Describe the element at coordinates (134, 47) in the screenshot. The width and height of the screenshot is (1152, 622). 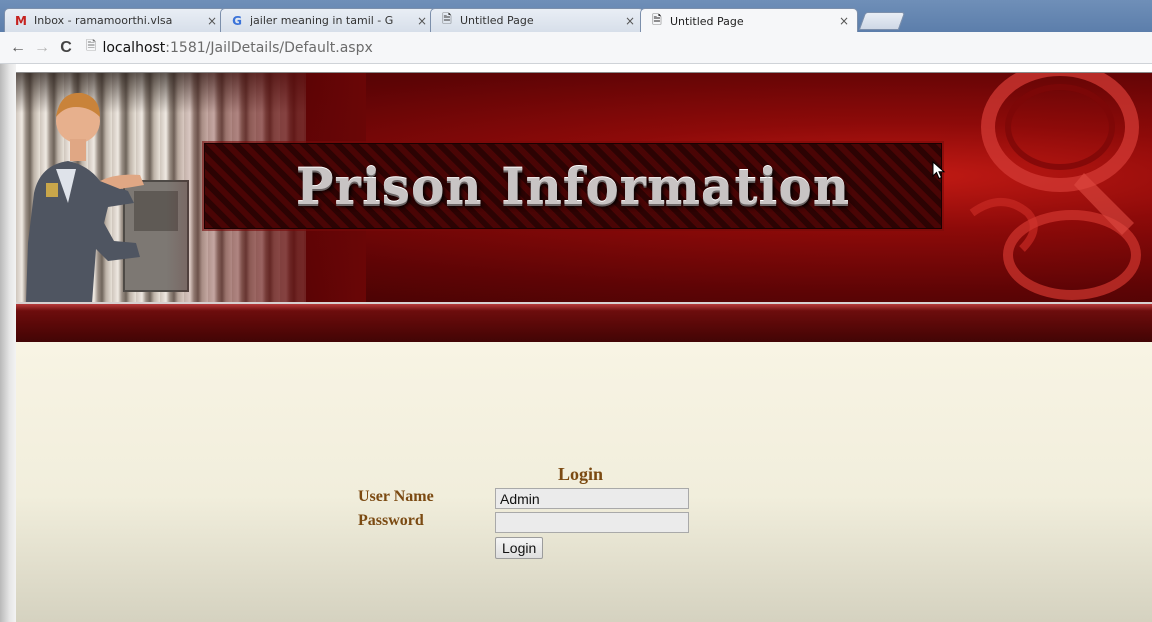
I see `url-host: localhost` at that location.